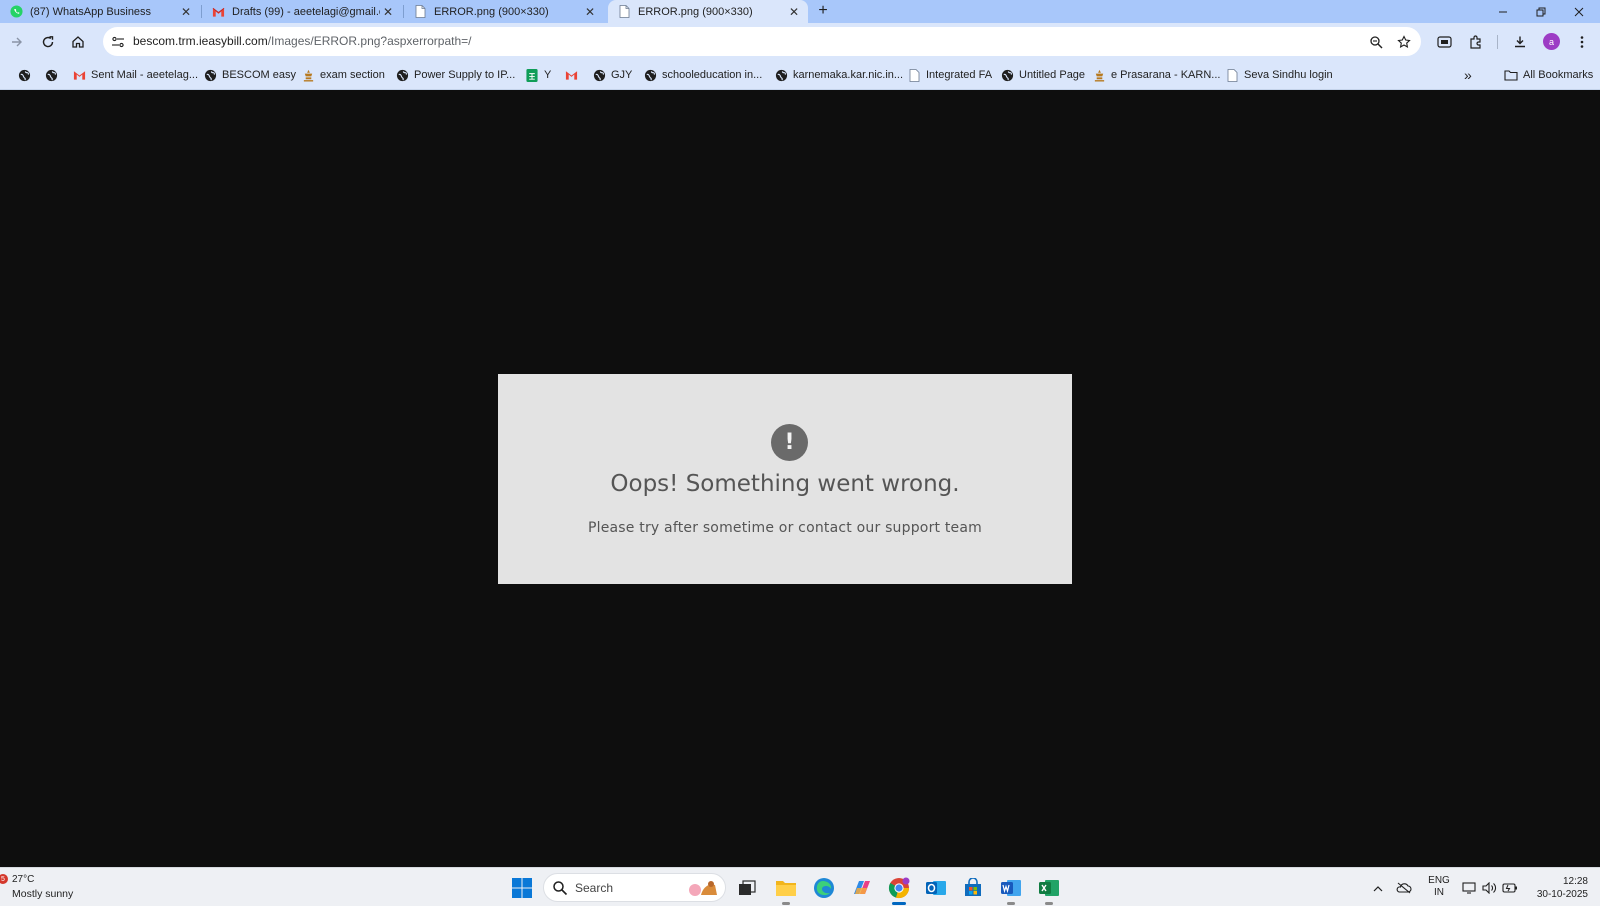  I want to click on bookmarks-overflow-button: », so click(1468, 75).